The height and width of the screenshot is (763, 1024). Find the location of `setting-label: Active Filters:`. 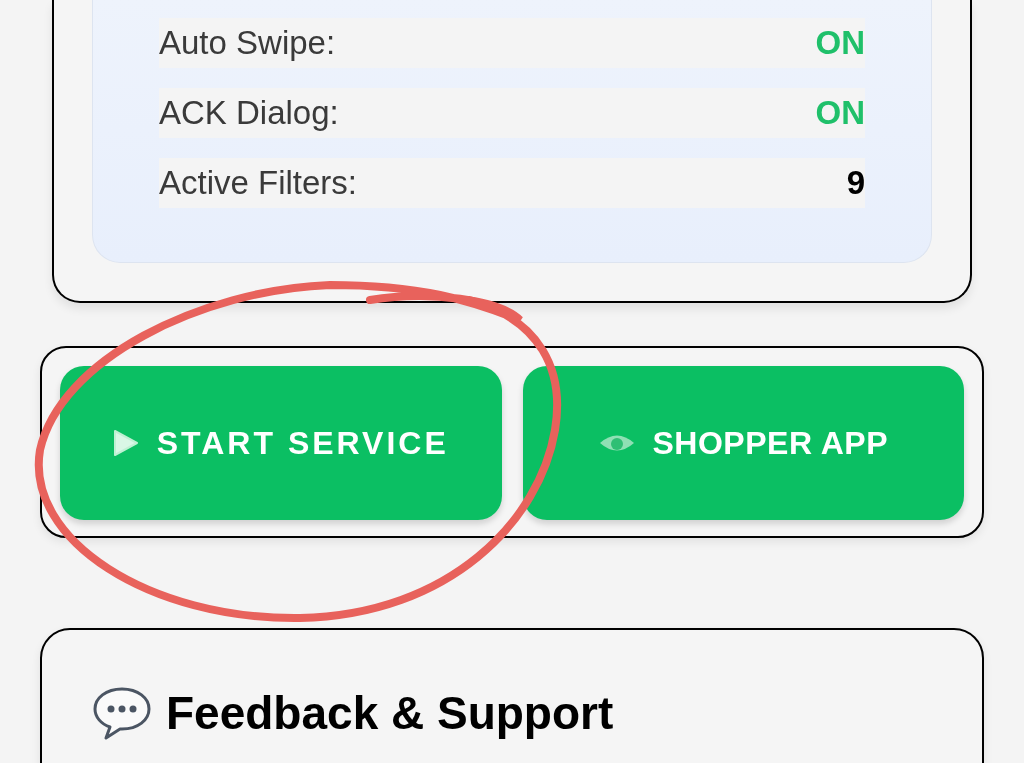

setting-label: Active Filters: is located at coordinates (258, 183).